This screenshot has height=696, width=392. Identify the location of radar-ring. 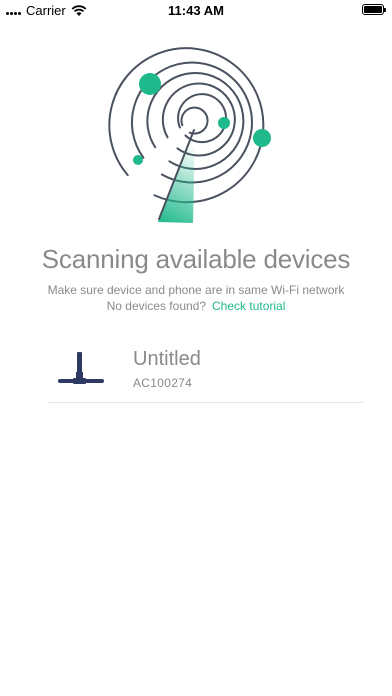
(202, 118).